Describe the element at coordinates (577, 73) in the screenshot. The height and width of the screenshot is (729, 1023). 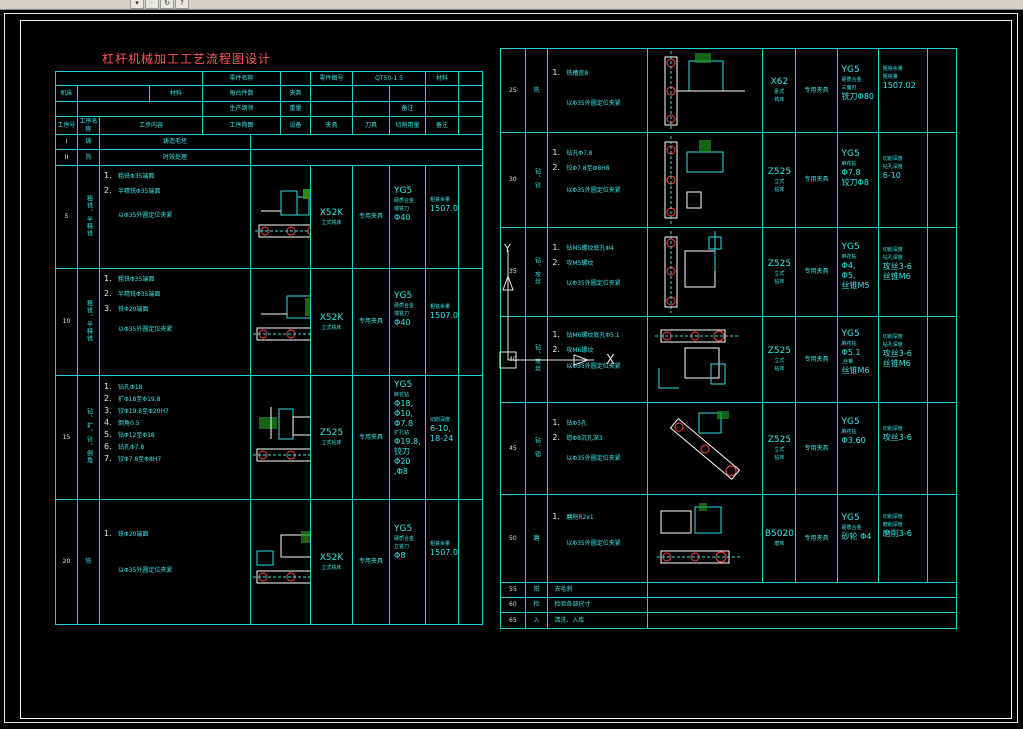
I see `step-text: 铣槽宽8` at that location.